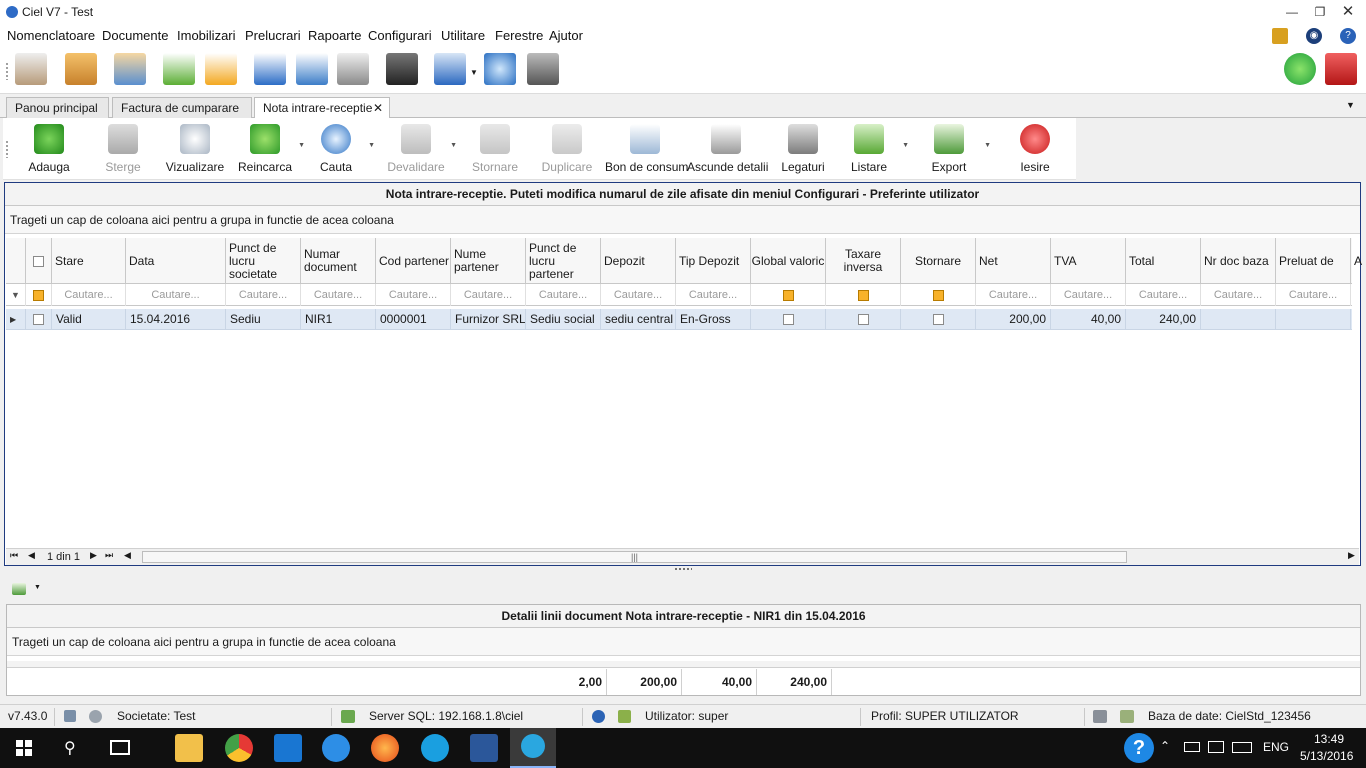  I want to click on detail-toolbar-dropdown-icon: ▼, so click(37, 587).